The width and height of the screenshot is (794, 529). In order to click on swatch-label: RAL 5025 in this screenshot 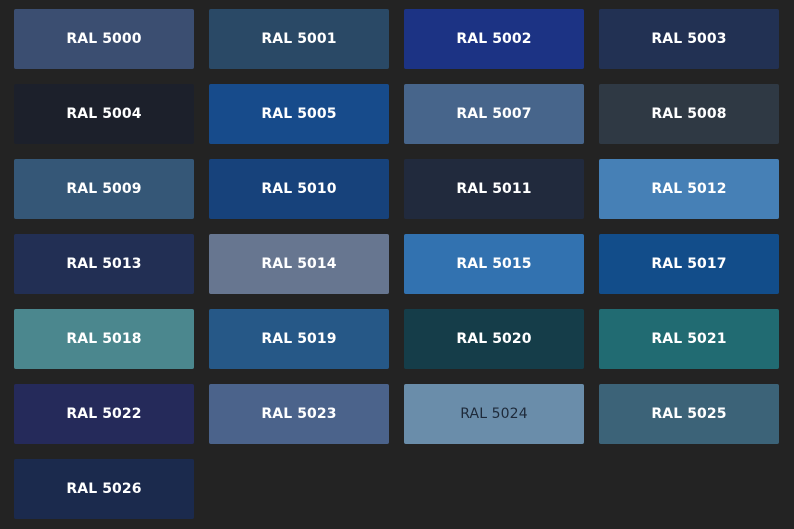, I will do `click(689, 414)`.